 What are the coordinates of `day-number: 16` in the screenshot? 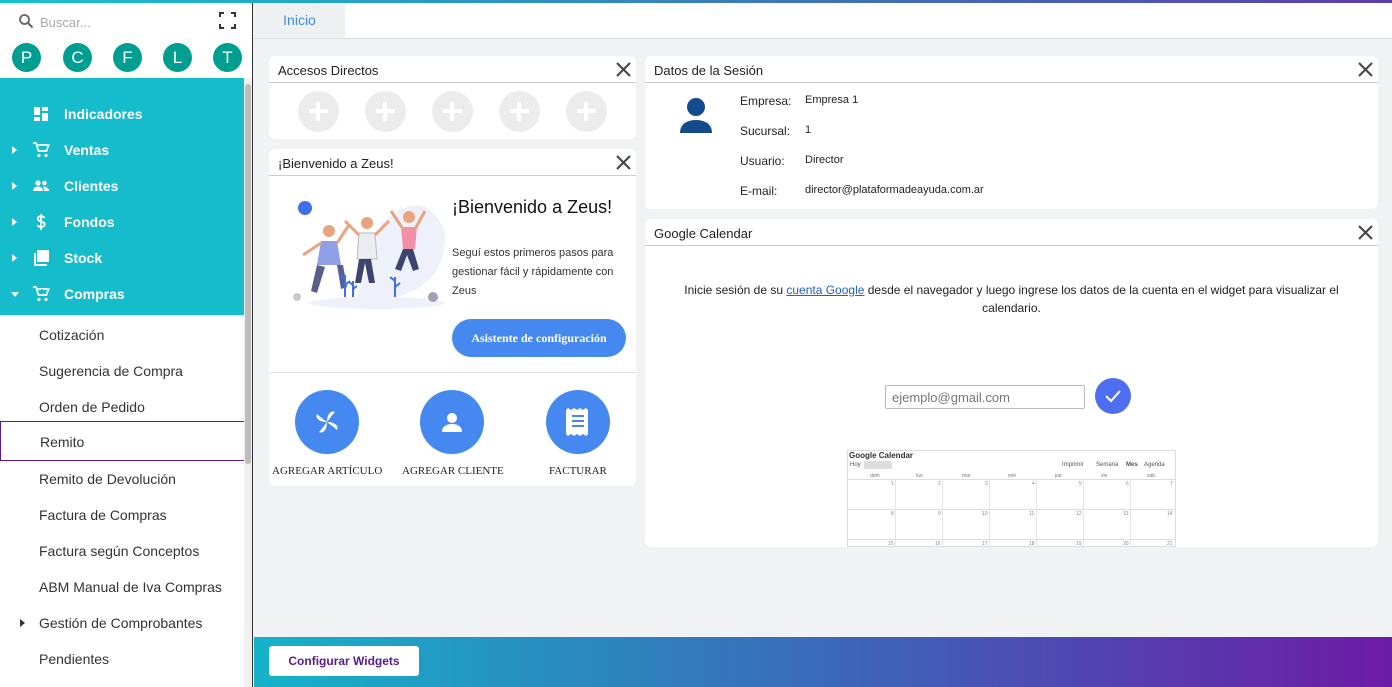 It's located at (938, 544).